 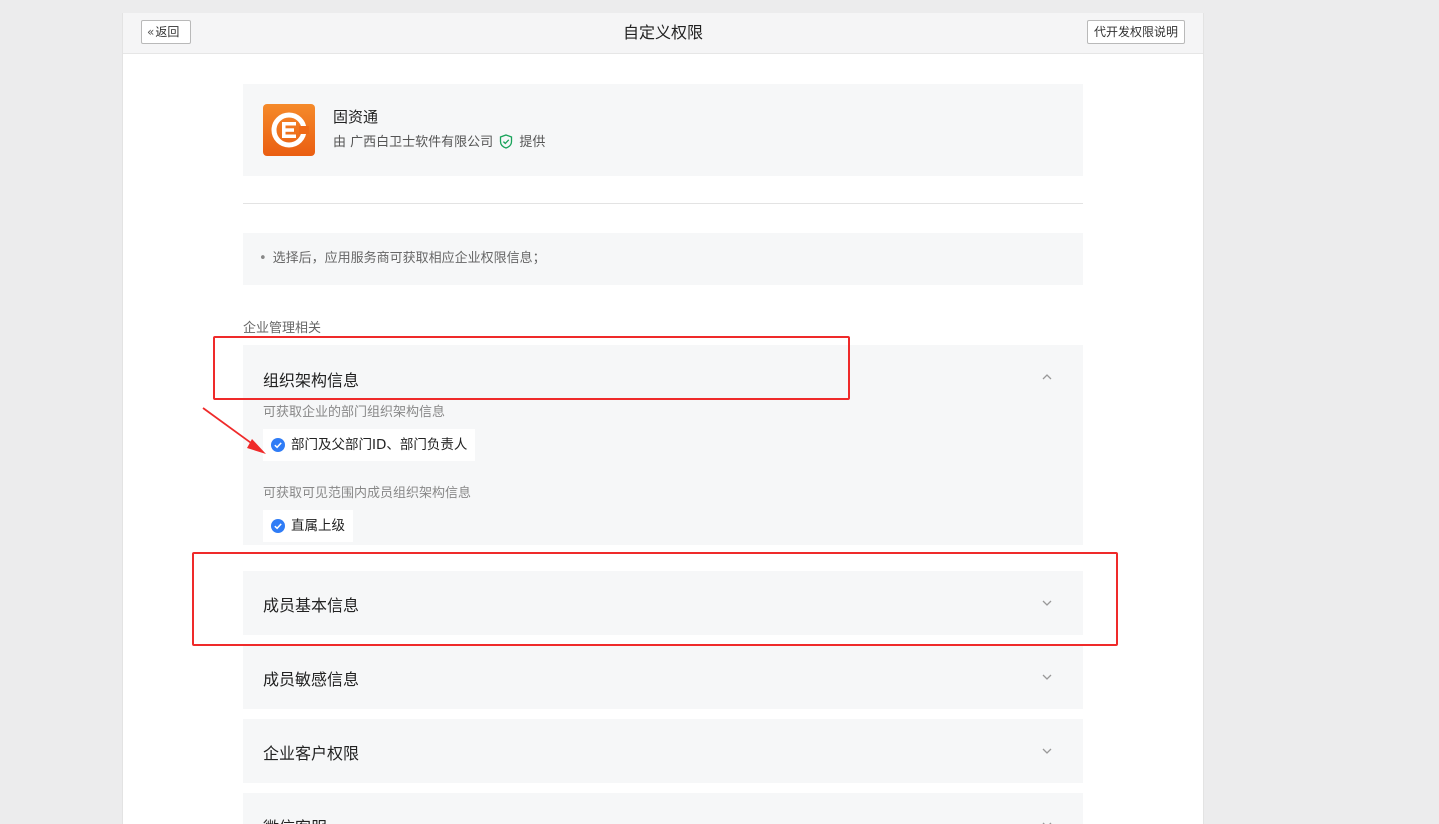 I want to click on provider-suffix: 提供, so click(x=532, y=142).